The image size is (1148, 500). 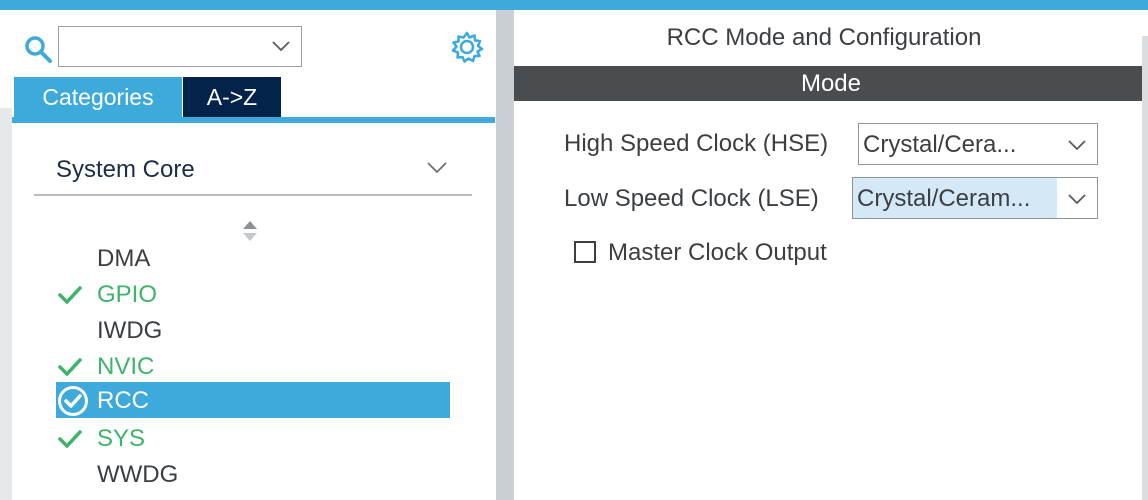 What do you see at coordinates (505, 255) in the screenshot?
I see `panel-splitter` at bounding box center [505, 255].